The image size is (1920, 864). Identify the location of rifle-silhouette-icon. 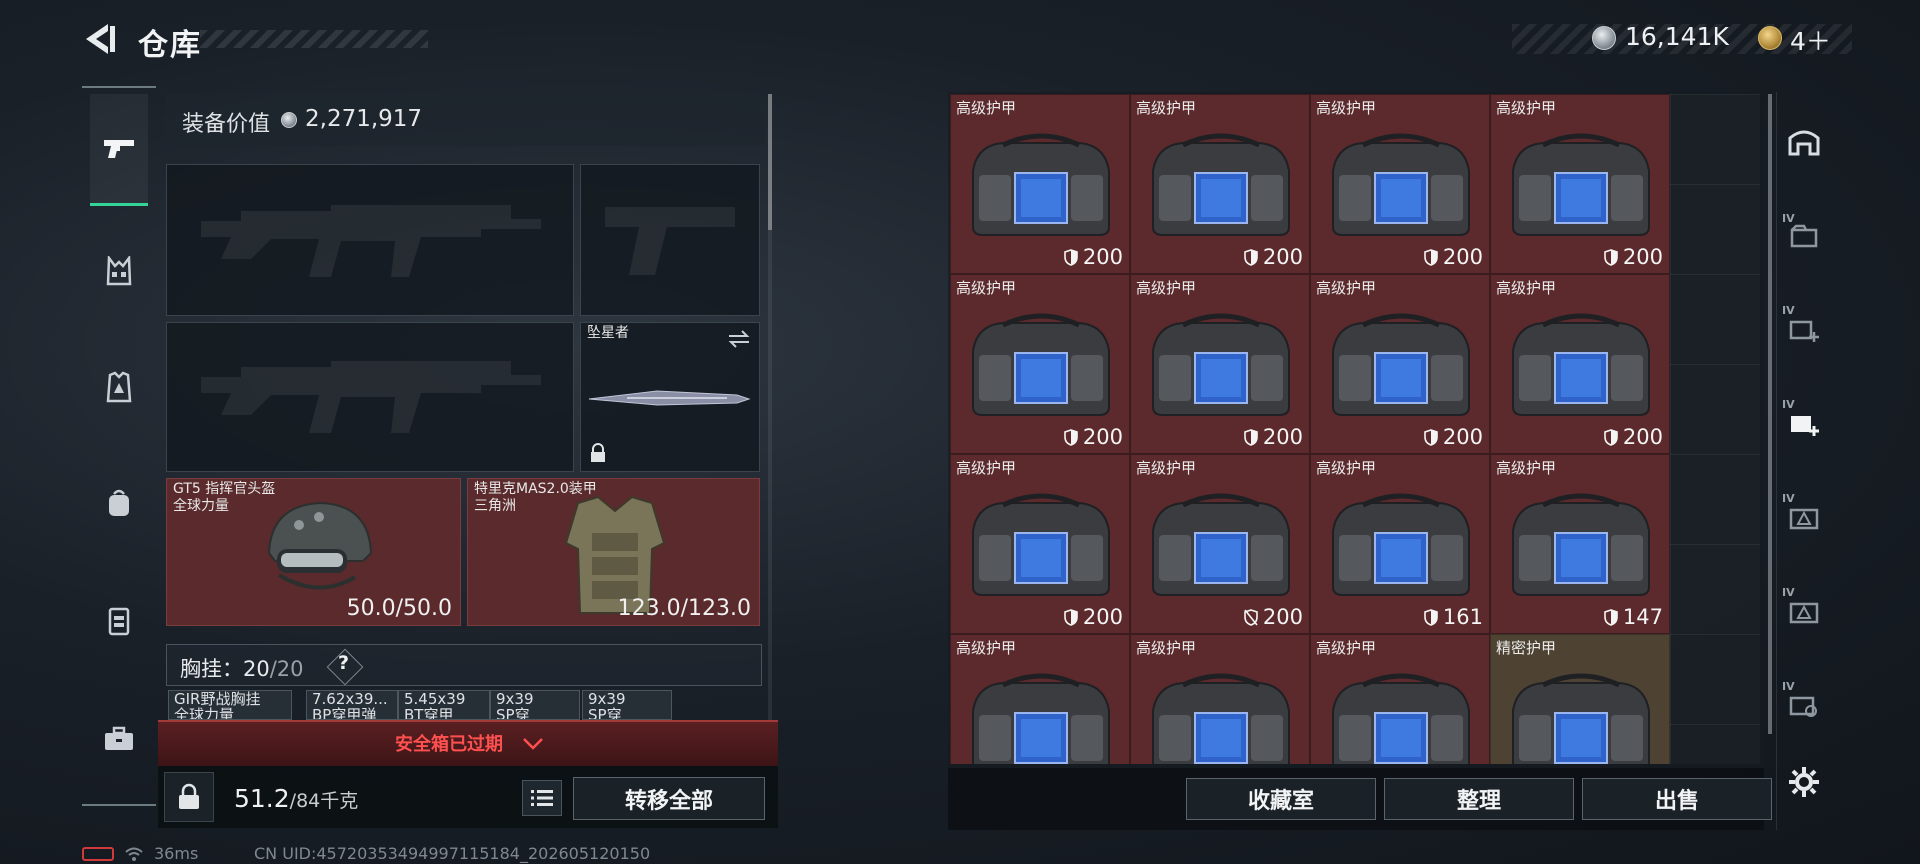
(371, 397).